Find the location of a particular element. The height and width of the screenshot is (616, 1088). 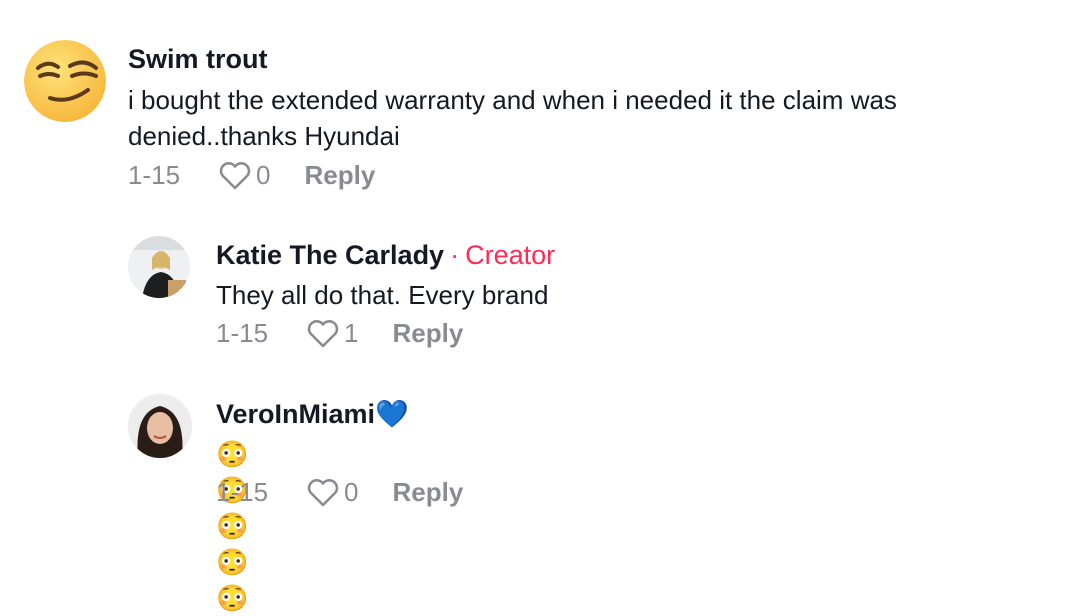

smirk-emoji-icon is located at coordinates (65, 81).